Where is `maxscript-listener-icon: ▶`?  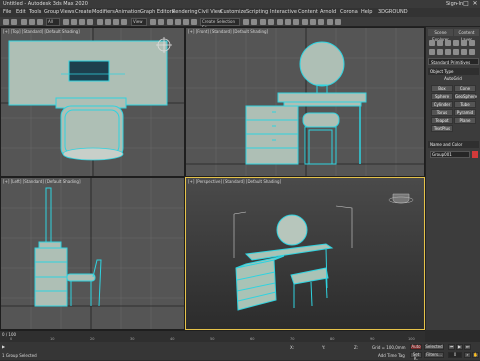
maxscript-listener-icon: ▶ is located at coordinates (3, 346).